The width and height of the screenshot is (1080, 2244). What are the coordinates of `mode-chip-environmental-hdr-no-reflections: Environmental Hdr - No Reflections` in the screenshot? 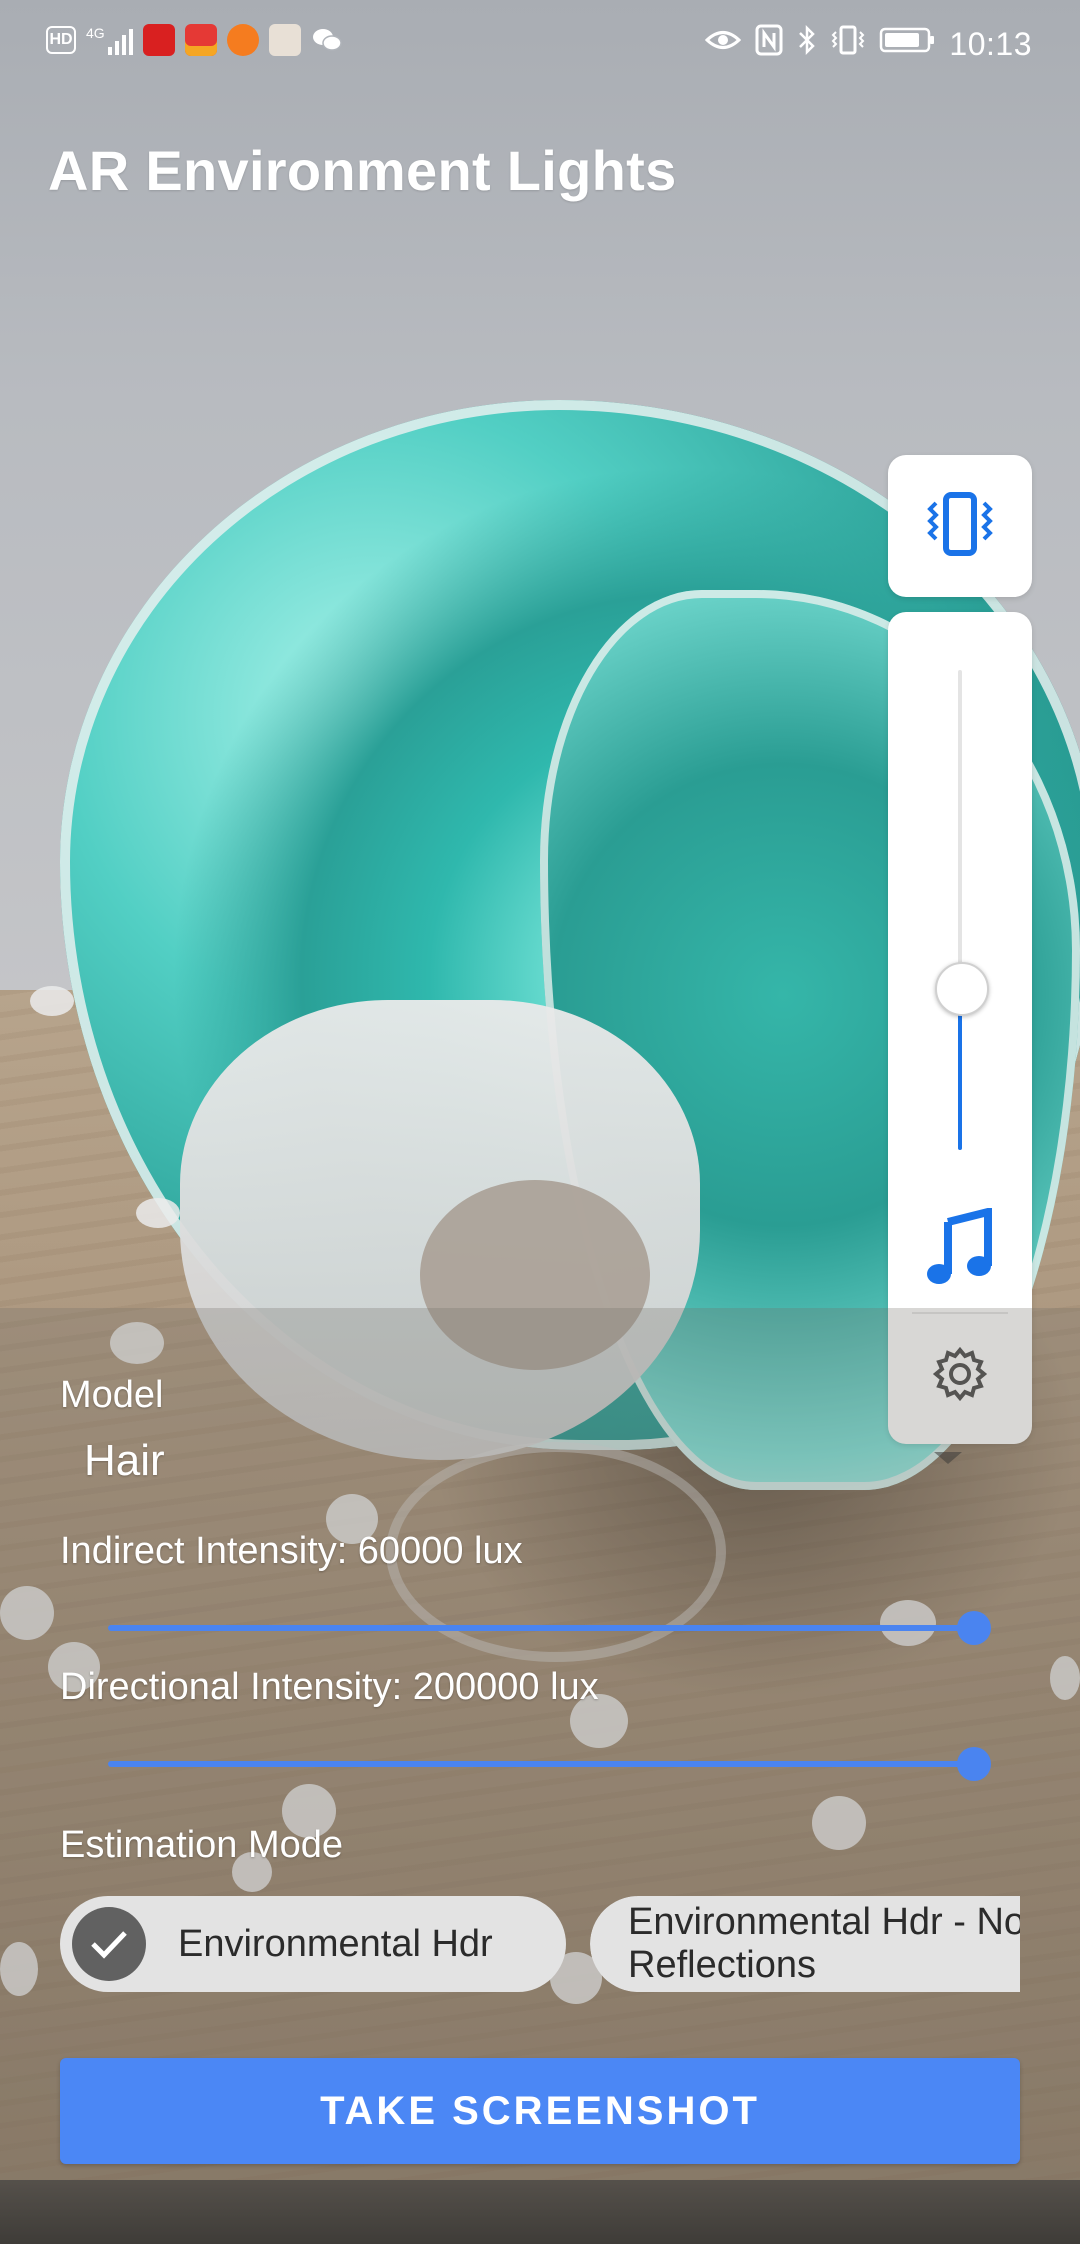 It's located at (805, 1944).